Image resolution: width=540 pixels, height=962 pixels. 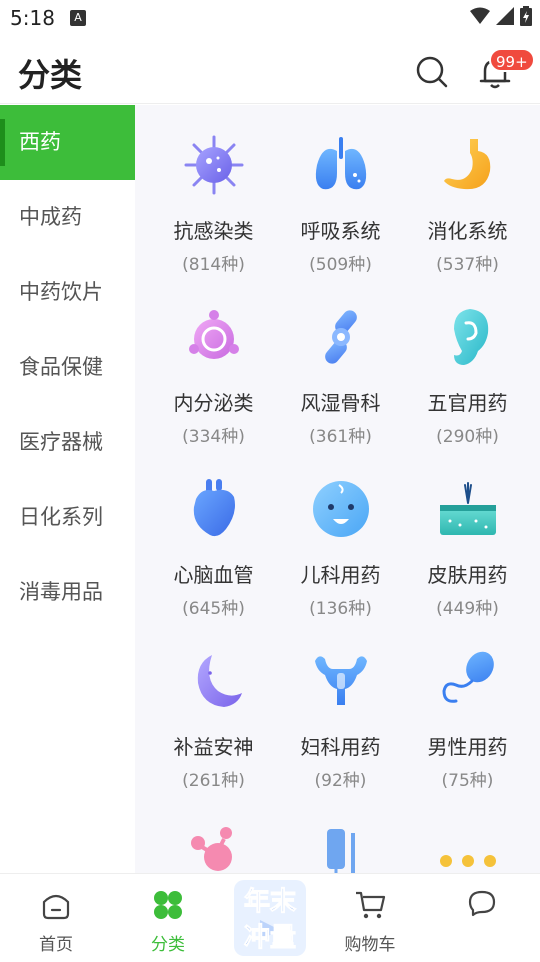 I want to click on category-count: (537种), so click(x=467, y=265).